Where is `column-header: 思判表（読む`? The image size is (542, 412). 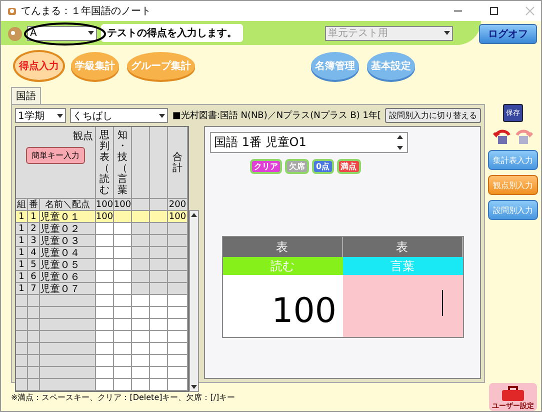 column-header: 思判表（読む is located at coordinates (104, 163).